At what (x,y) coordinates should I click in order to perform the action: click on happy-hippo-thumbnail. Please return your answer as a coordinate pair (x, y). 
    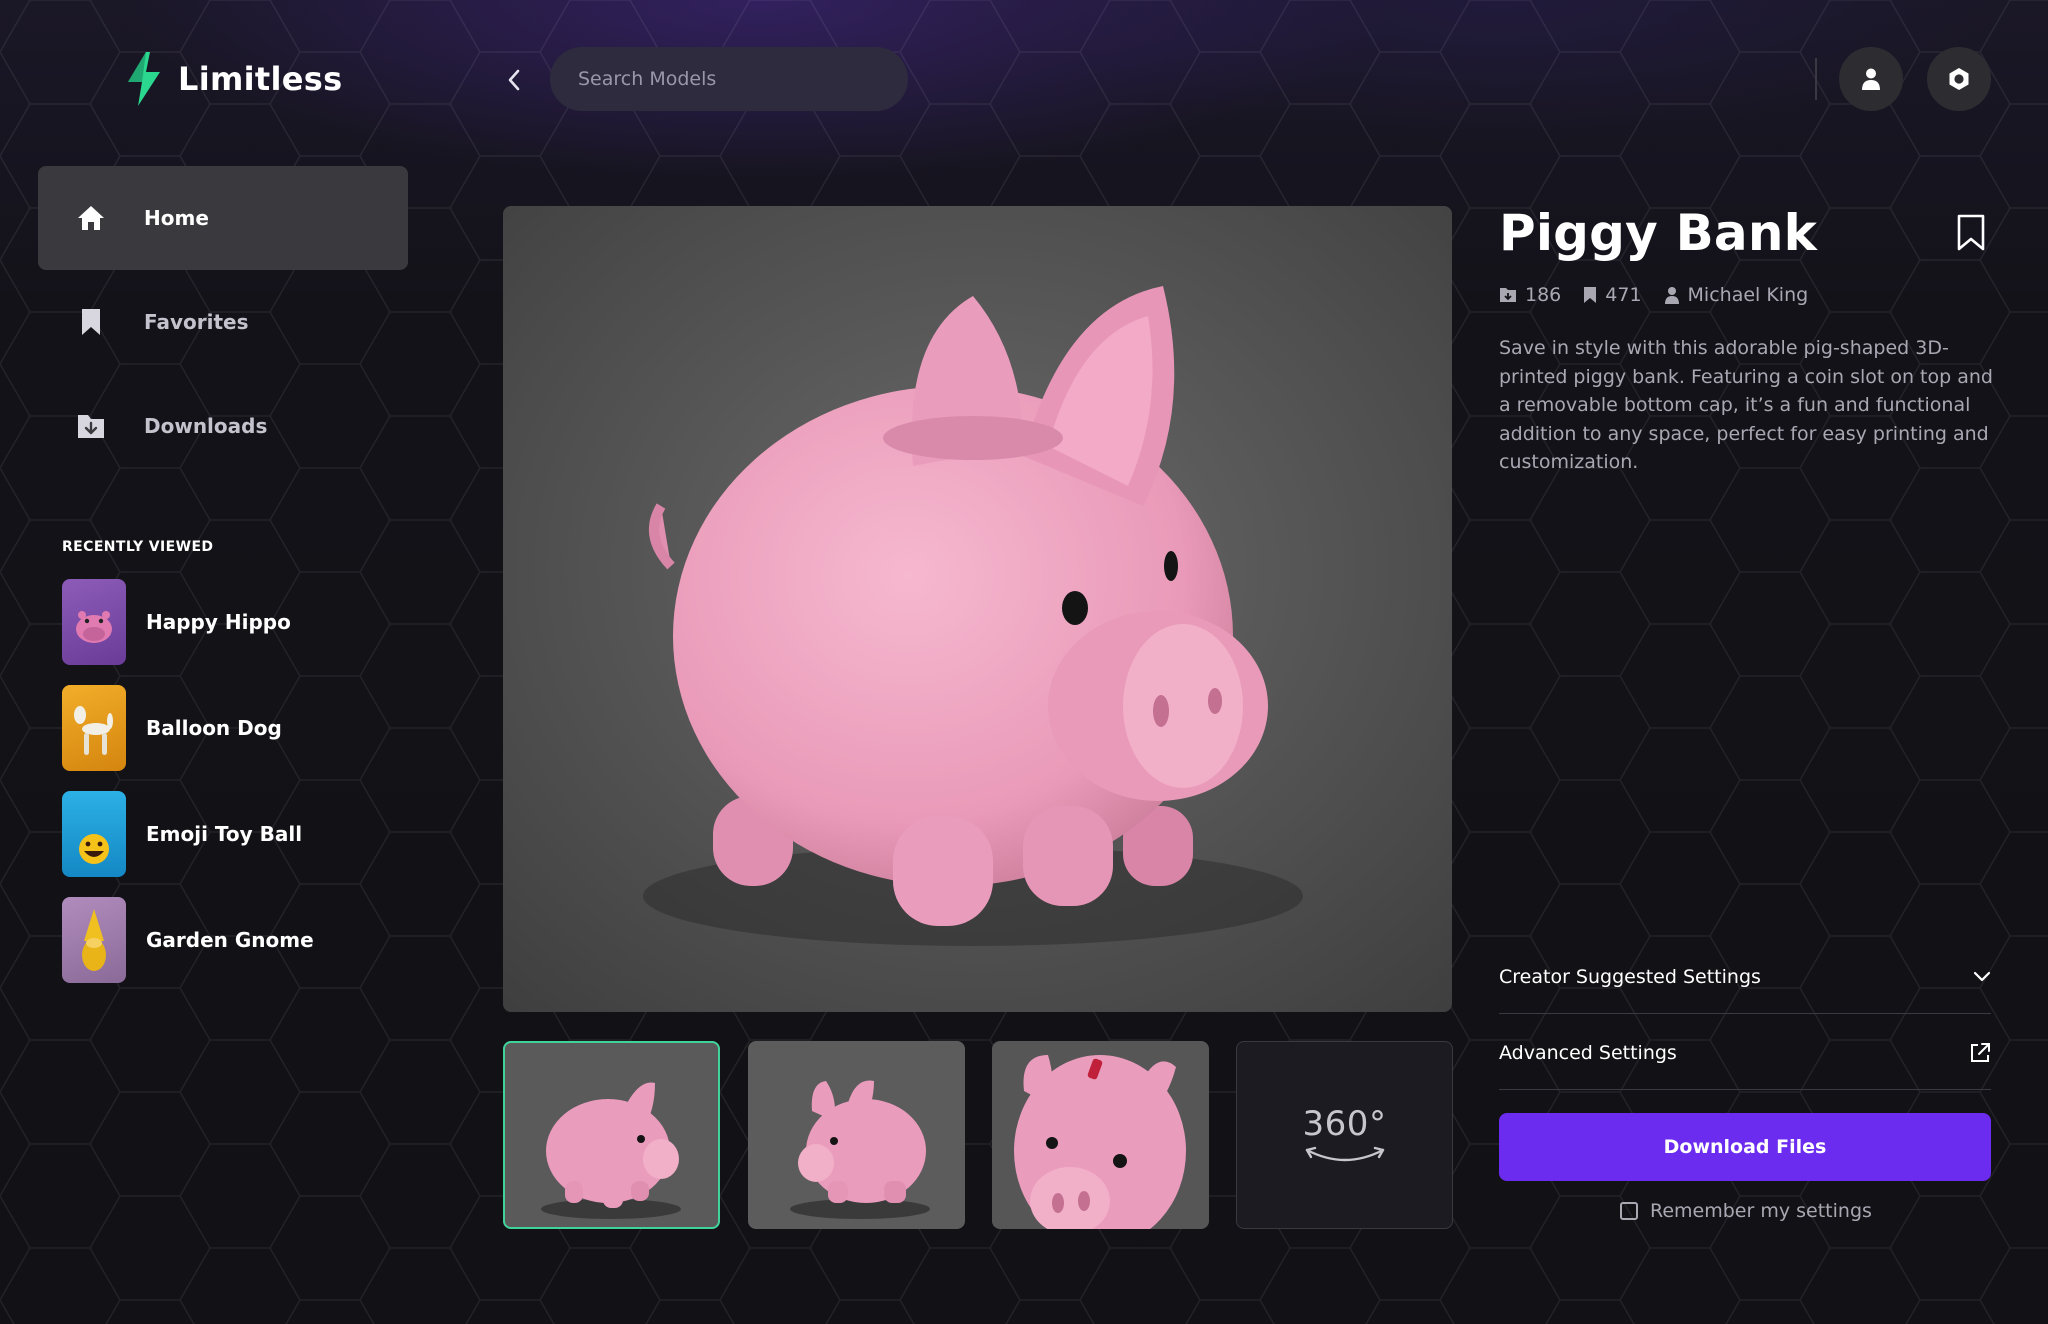
    Looking at the image, I should click on (94, 622).